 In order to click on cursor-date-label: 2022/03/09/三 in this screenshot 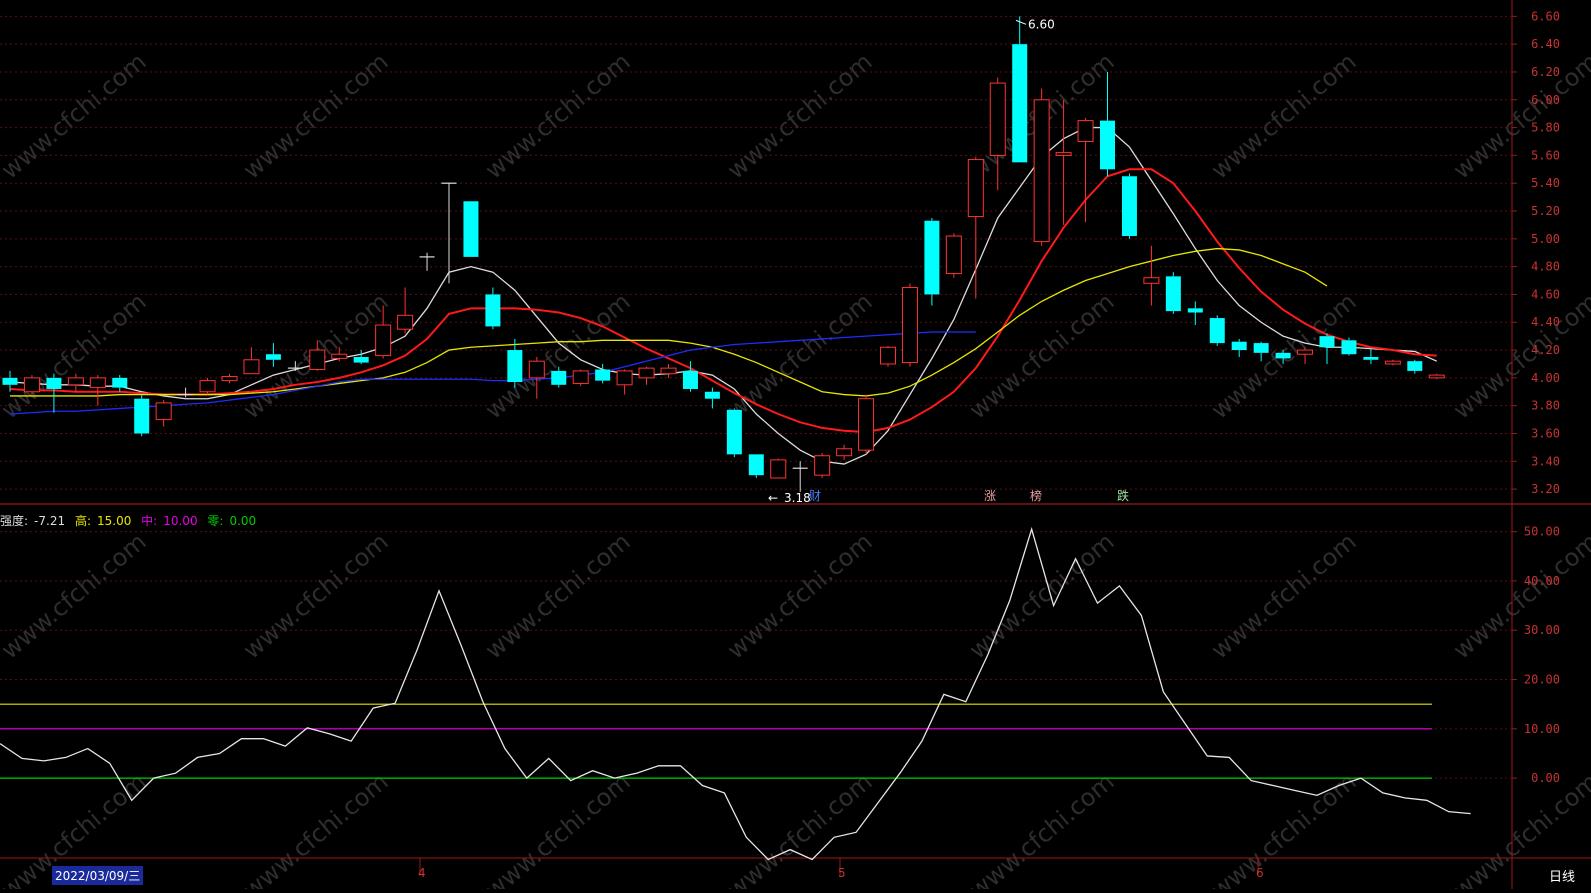, I will do `click(98, 875)`.